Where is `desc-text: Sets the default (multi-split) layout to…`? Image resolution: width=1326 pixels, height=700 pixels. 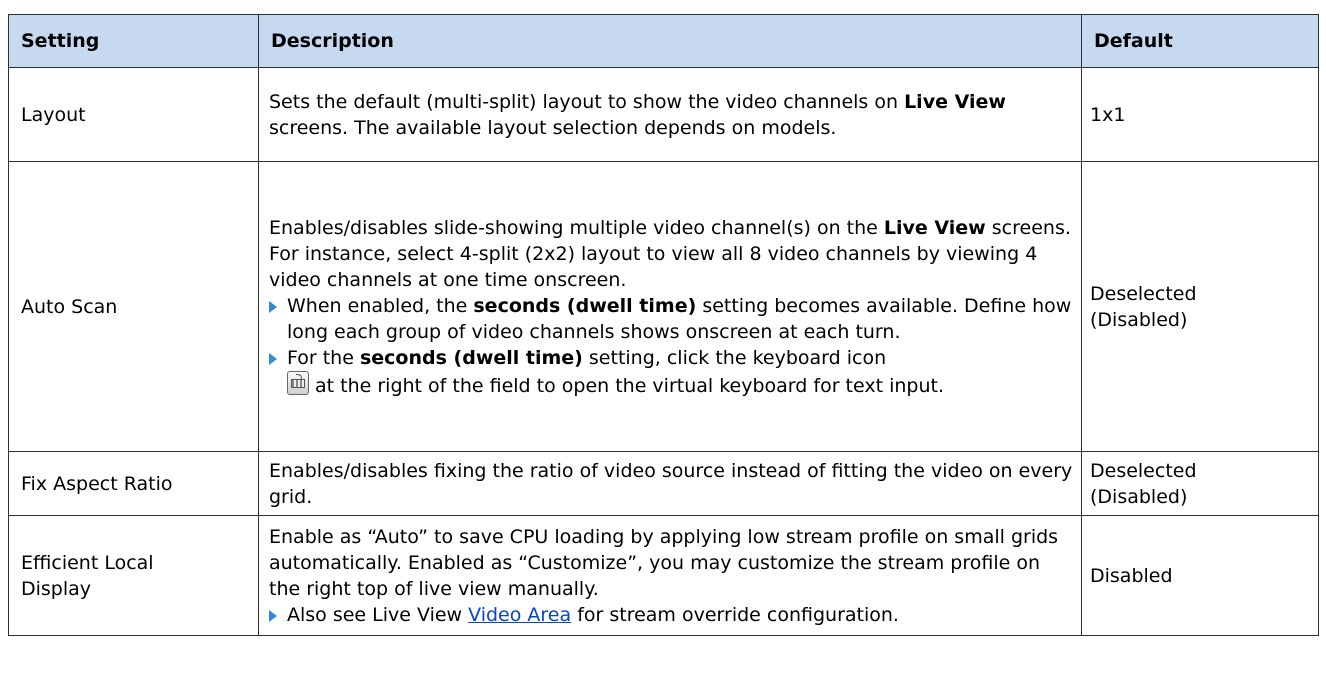 desc-text: Sets the default (multi-split) layout to… is located at coordinates (584, 101).